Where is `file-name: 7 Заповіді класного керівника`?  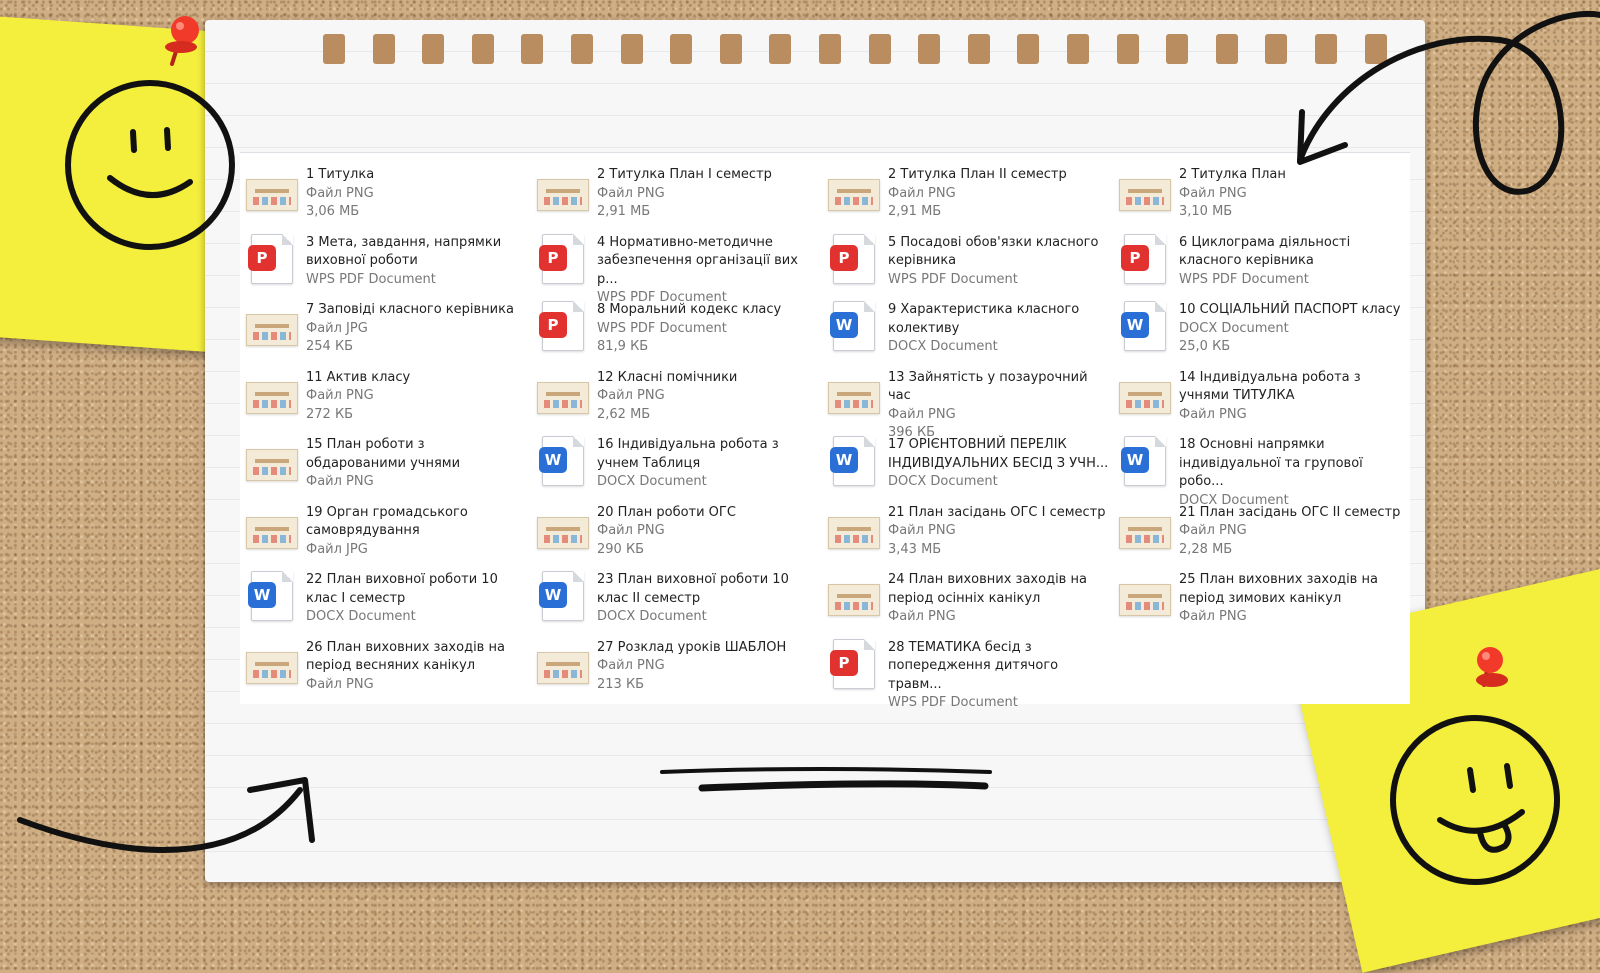 file-name: 7 Заповіді класного керівника is located at coordinates (410, 309).